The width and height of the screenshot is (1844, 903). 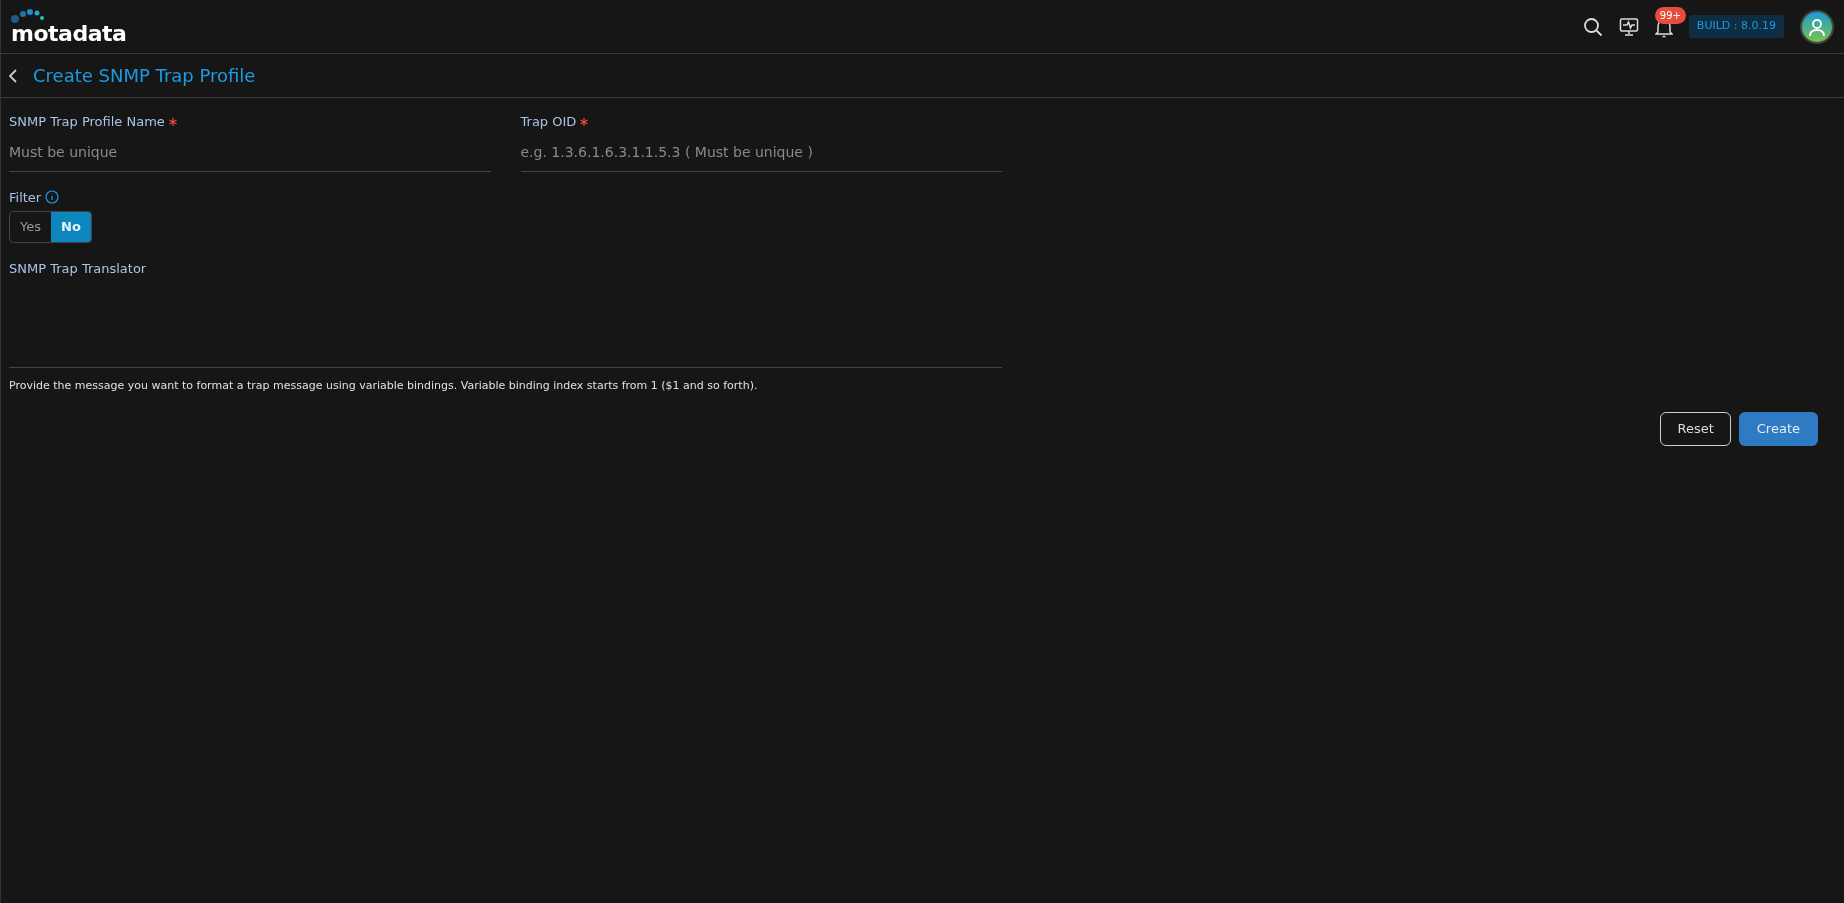 I want to click on input-field: Must be unique, so click(x=250, y=151).